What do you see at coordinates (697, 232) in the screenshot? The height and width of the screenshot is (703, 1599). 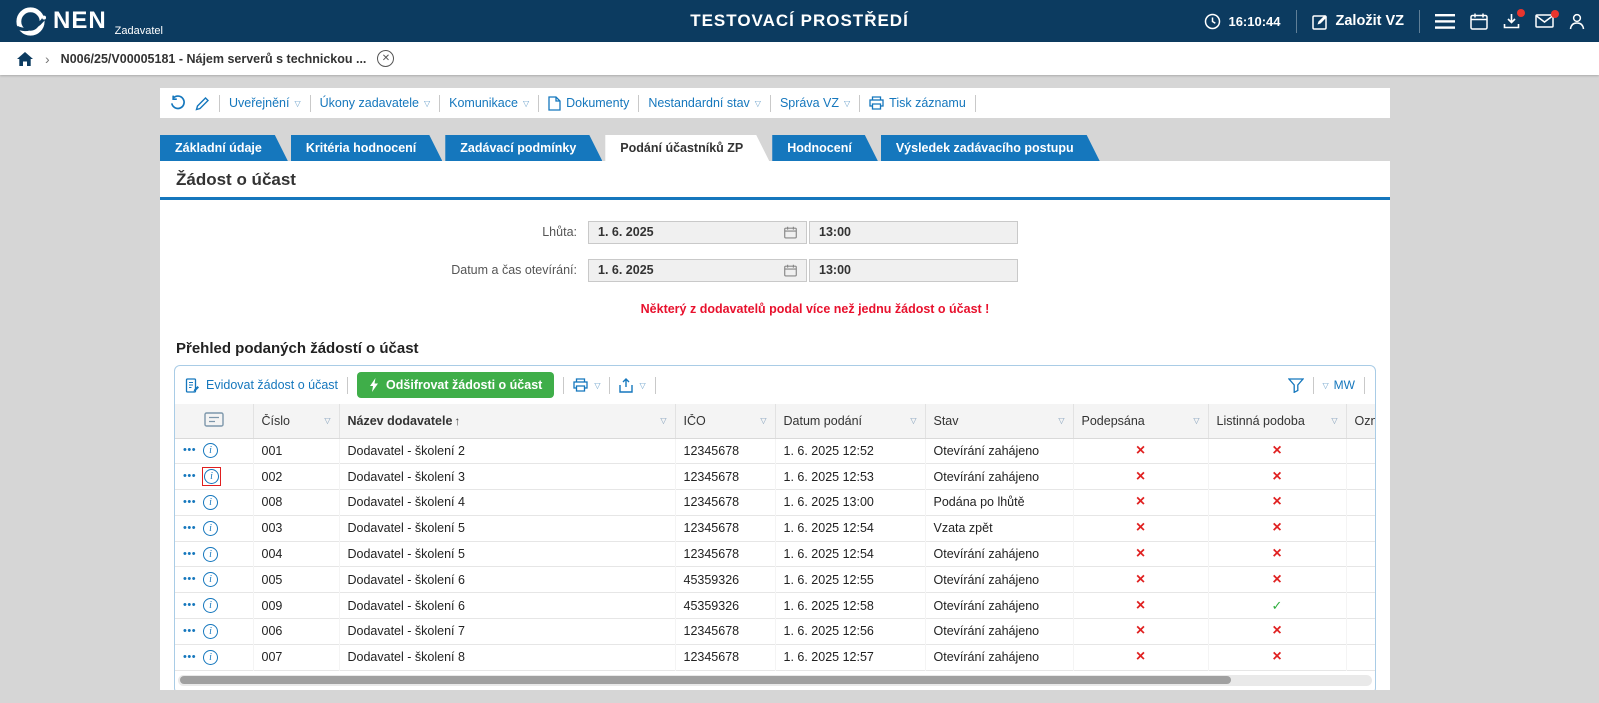 I see `lhuta-date-field: 1. 6. 2025` at bounding box center [697, 232].